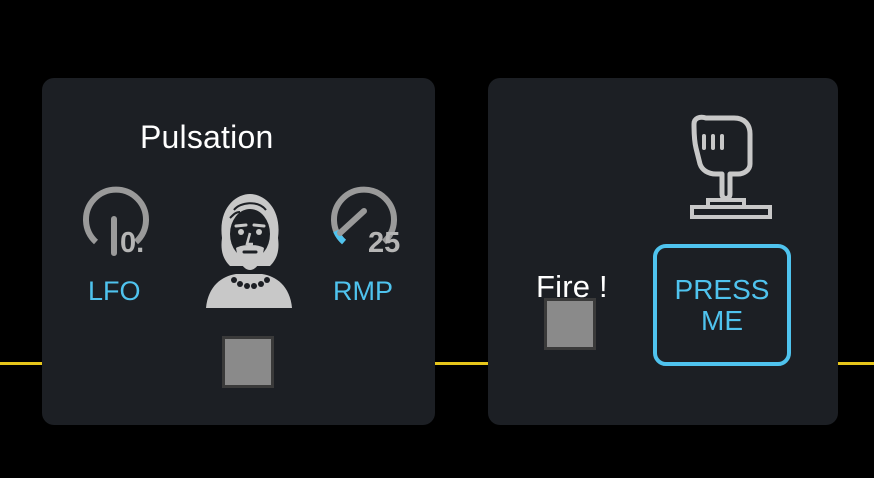 The image size is (874, 478). Describe the element at coordinates (248, 362) in the screenshot. I see `pulsation-toggle` at that location.